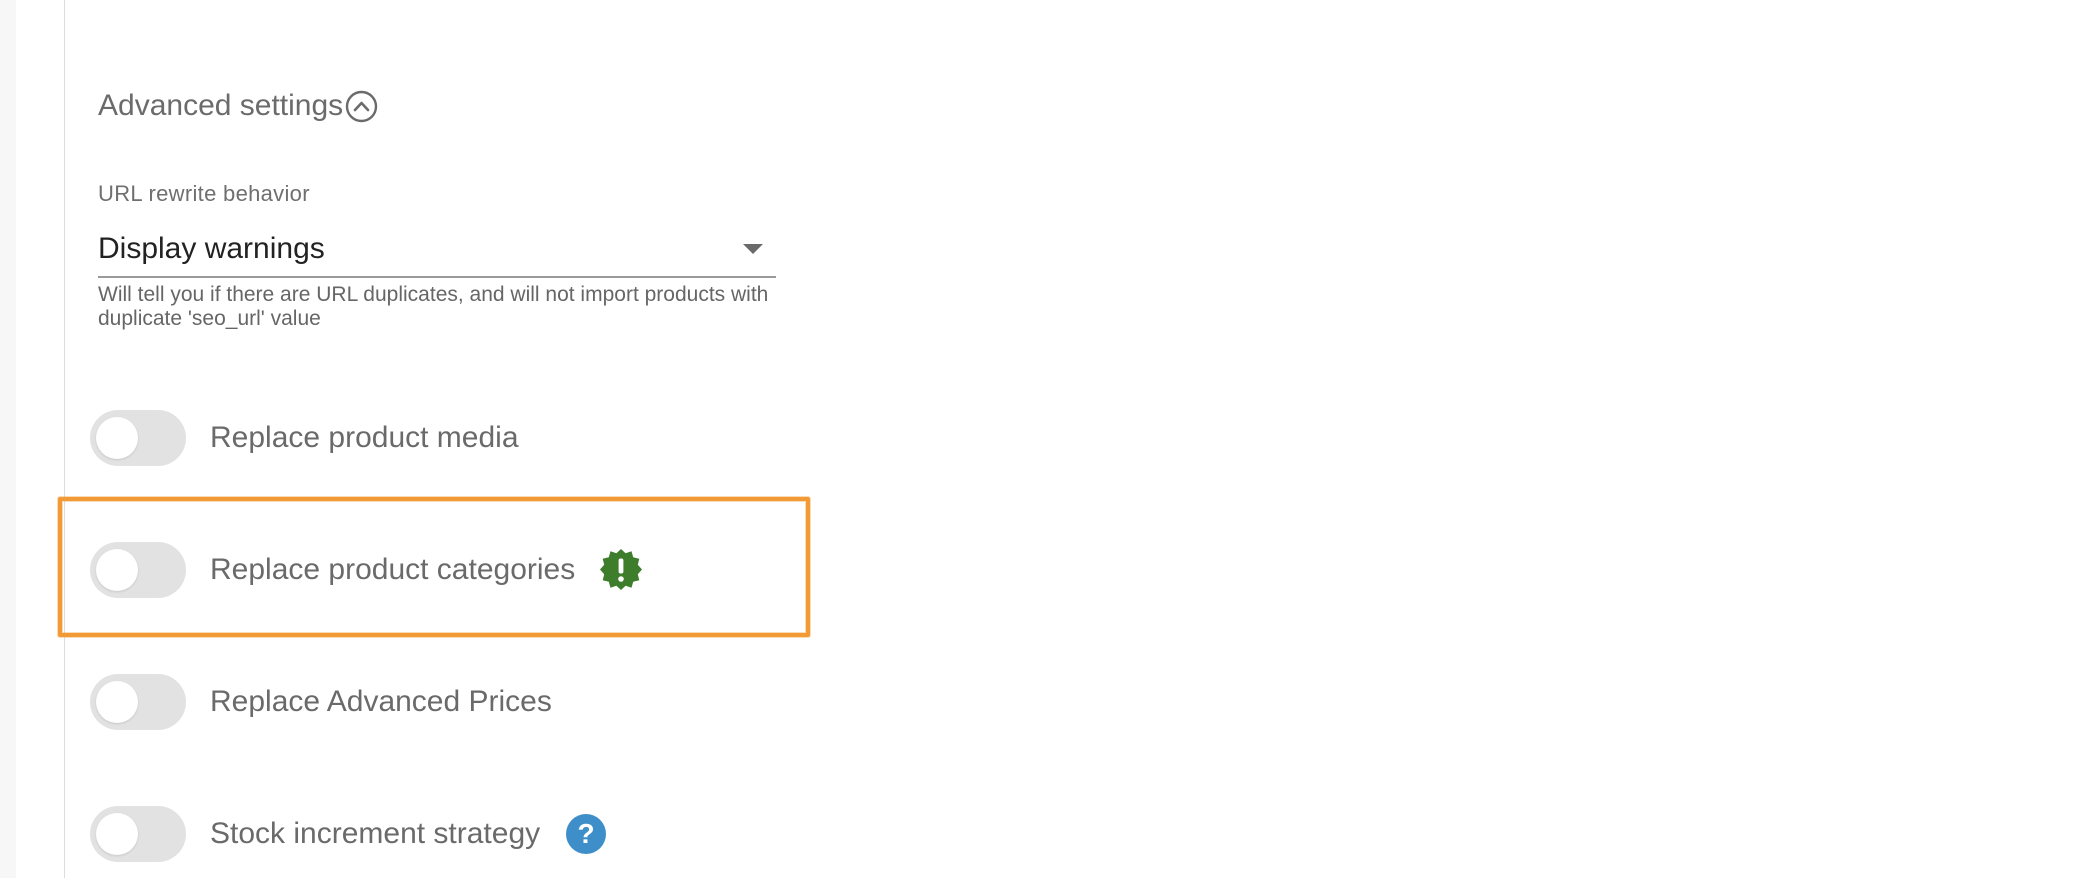  Describe the element at coordinates (361, 106) in the screenshot. I see `chevron-up-circle-icon` at that location.